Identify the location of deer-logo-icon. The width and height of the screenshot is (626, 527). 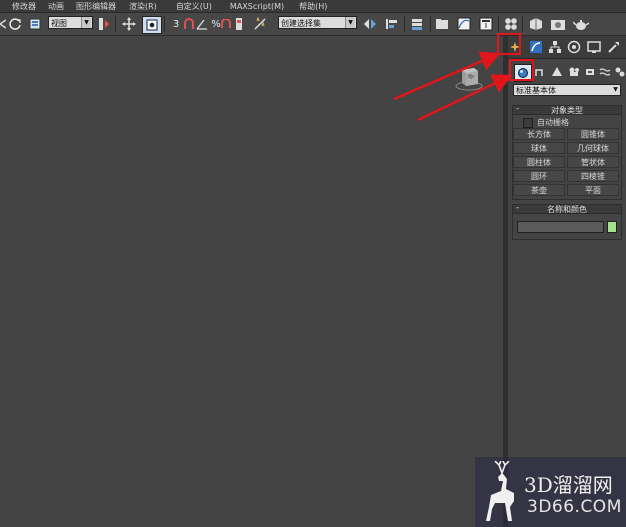
(500, 491).